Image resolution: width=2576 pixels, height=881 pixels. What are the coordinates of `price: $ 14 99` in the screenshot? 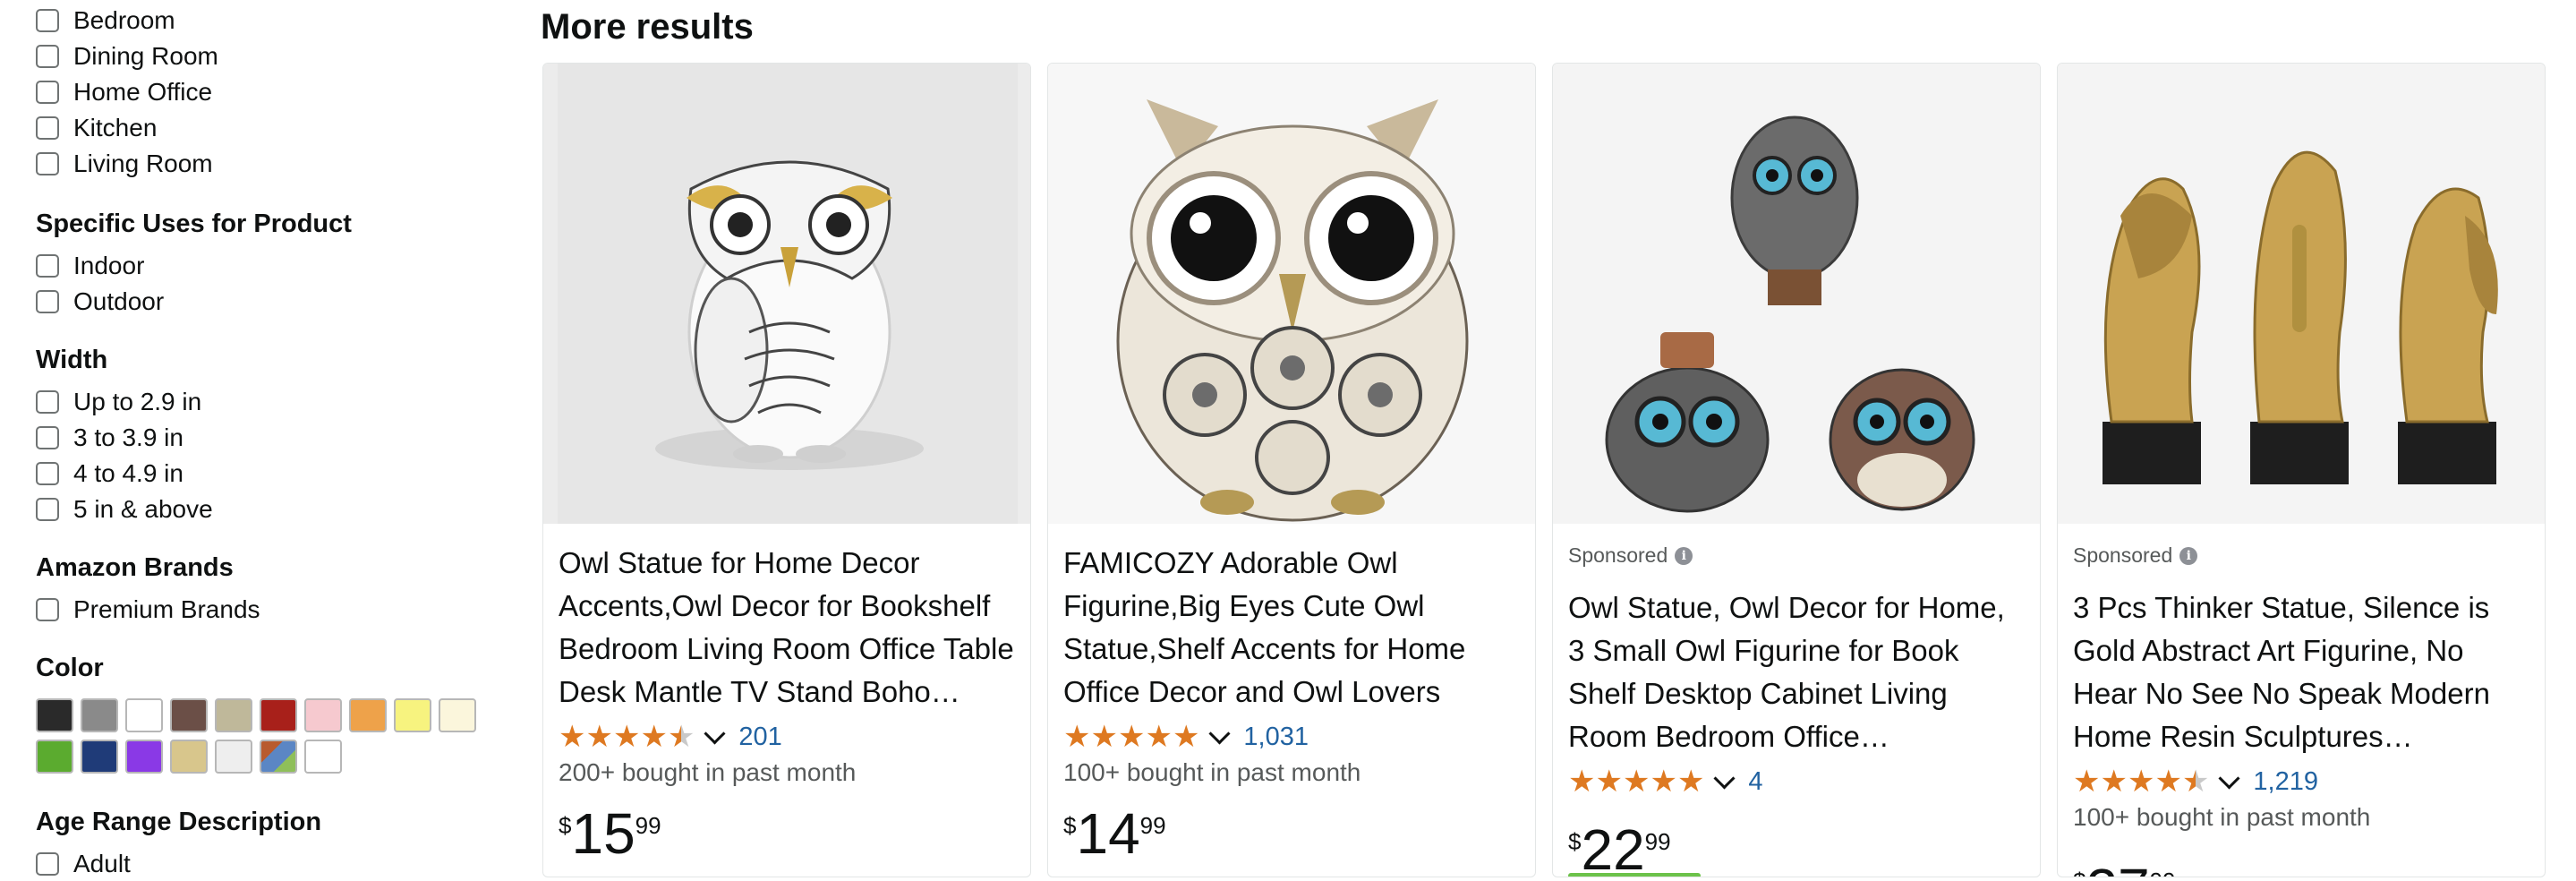 It's located at (1114, 834).